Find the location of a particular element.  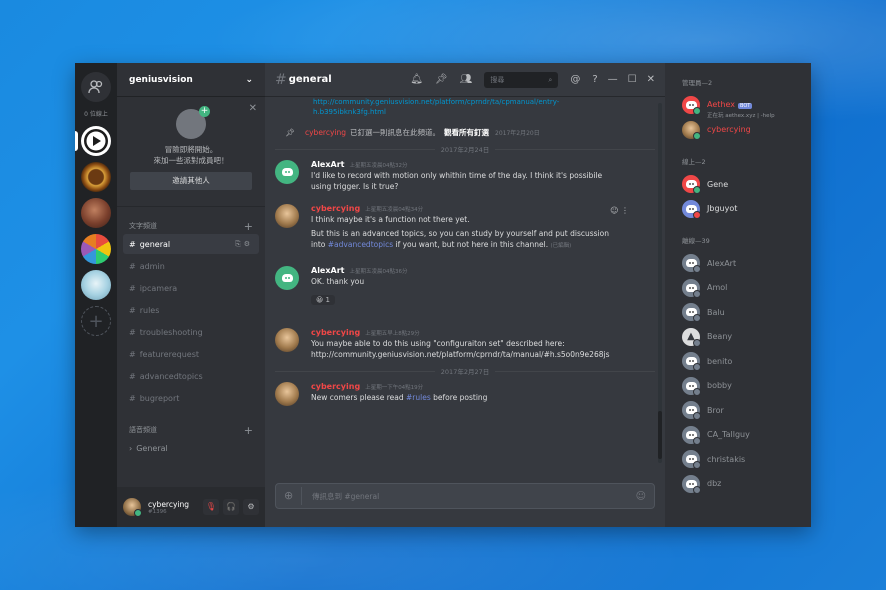

member-list-icon: 👥︎ is located at coordinates (466, 79).